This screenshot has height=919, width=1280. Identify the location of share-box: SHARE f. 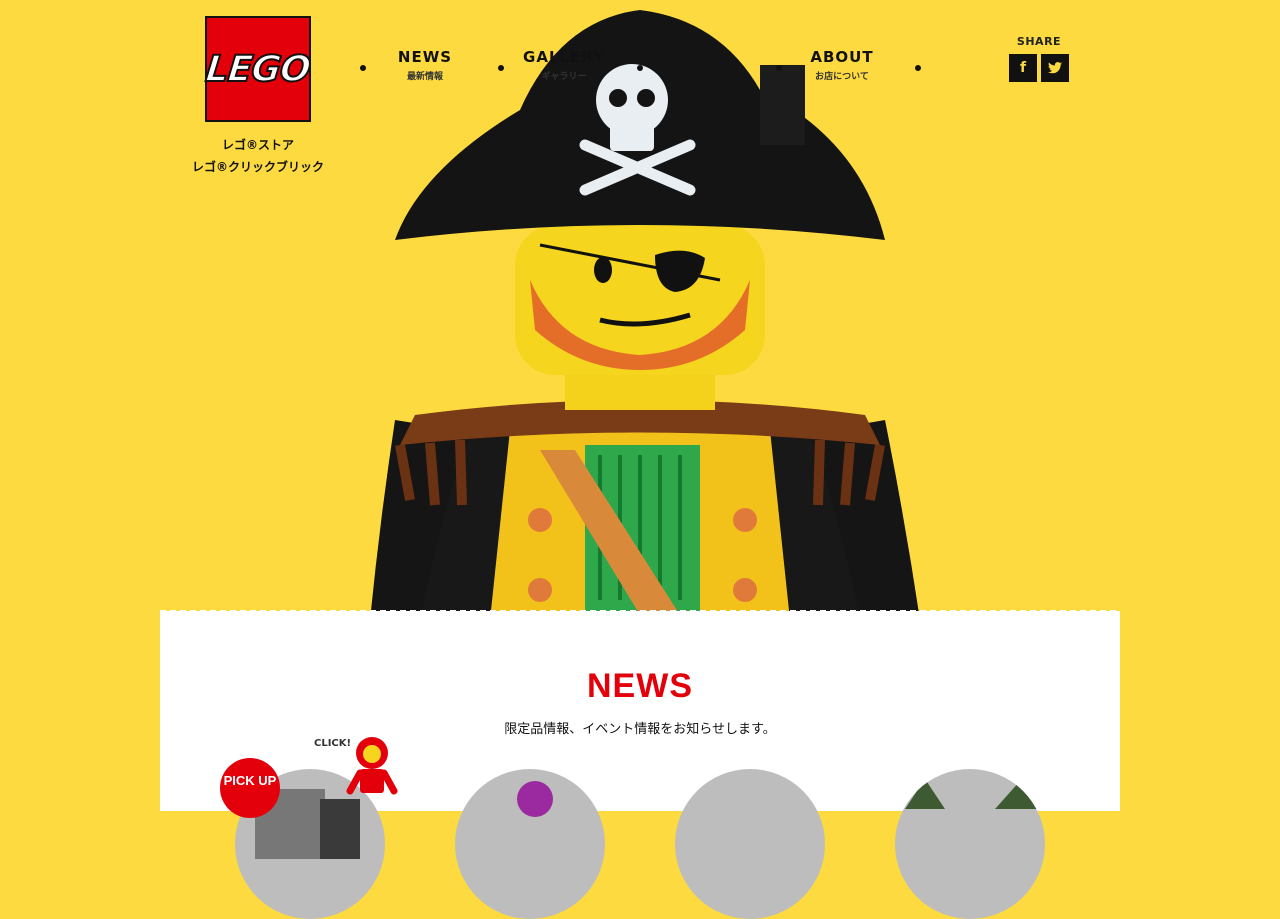
(1039, 58).